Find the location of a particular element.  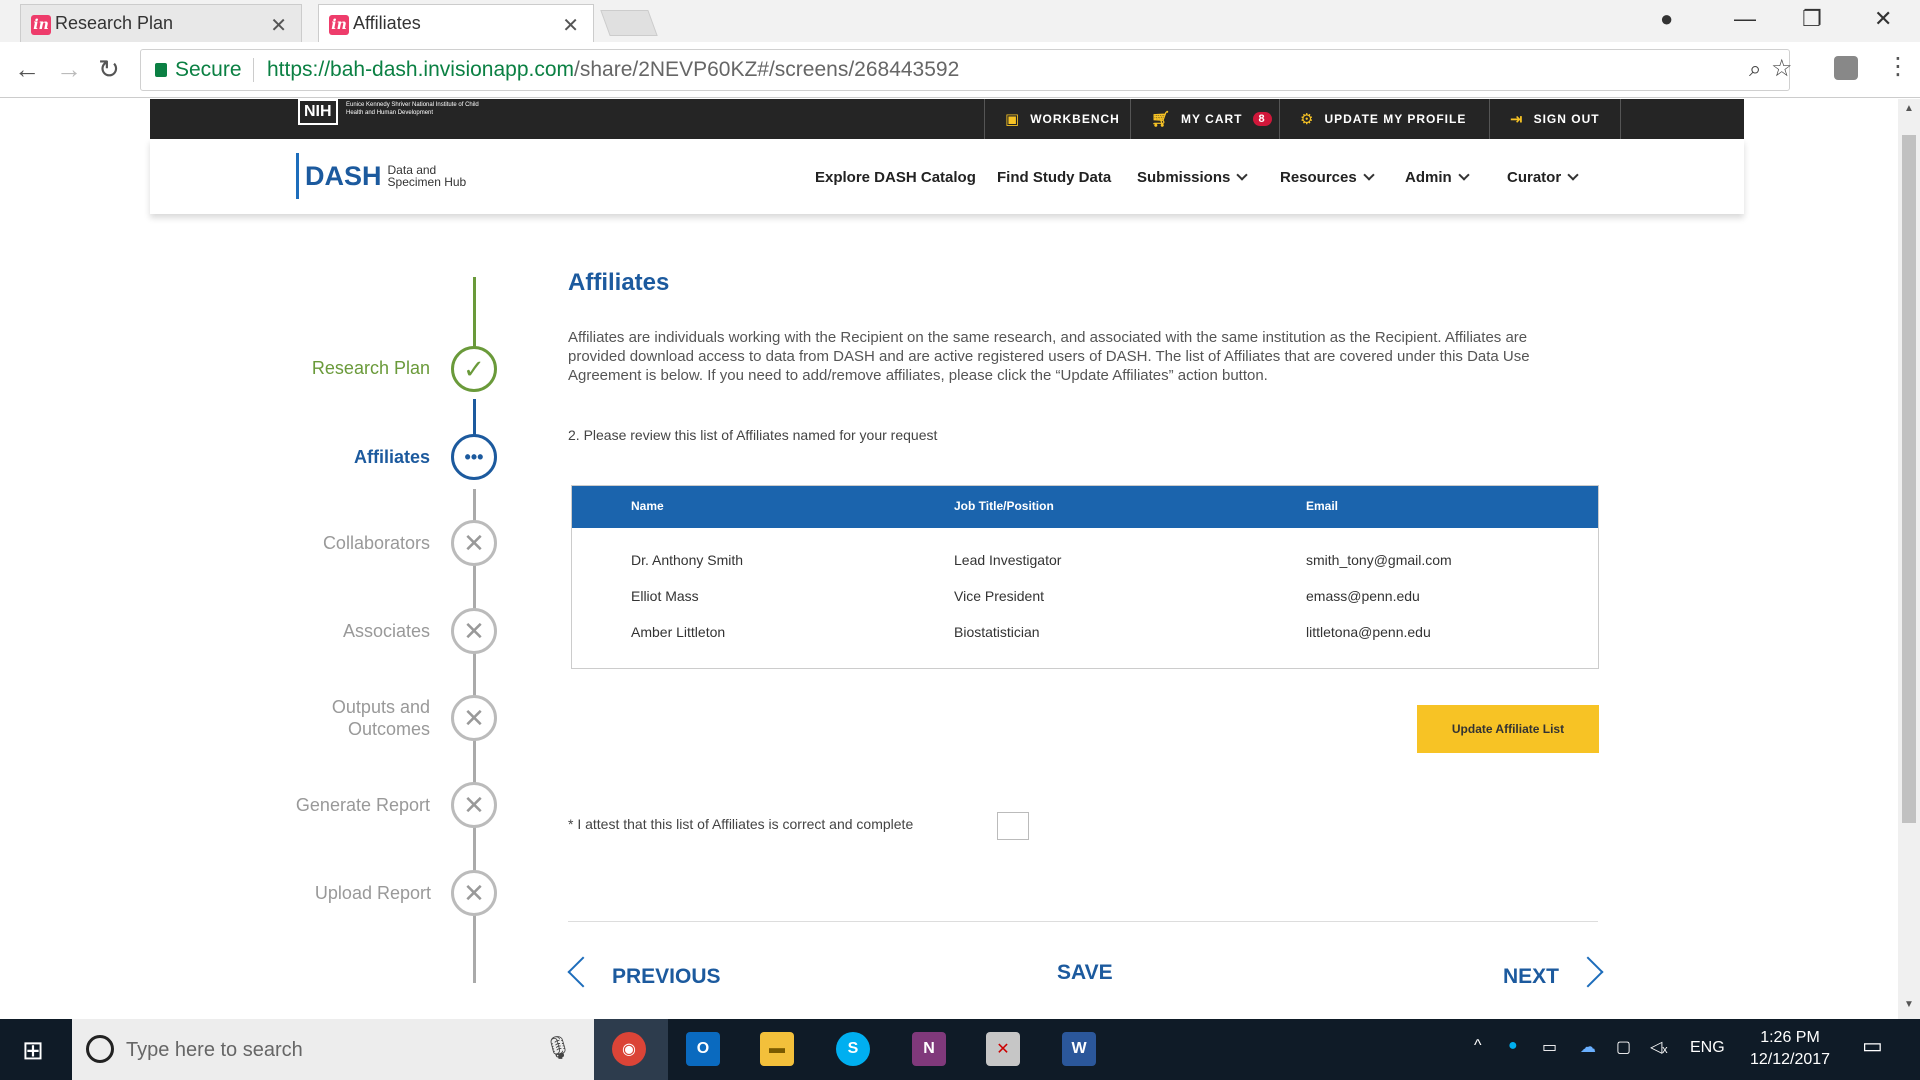

check-icon: ✓ is located at coordinates (474, 369).